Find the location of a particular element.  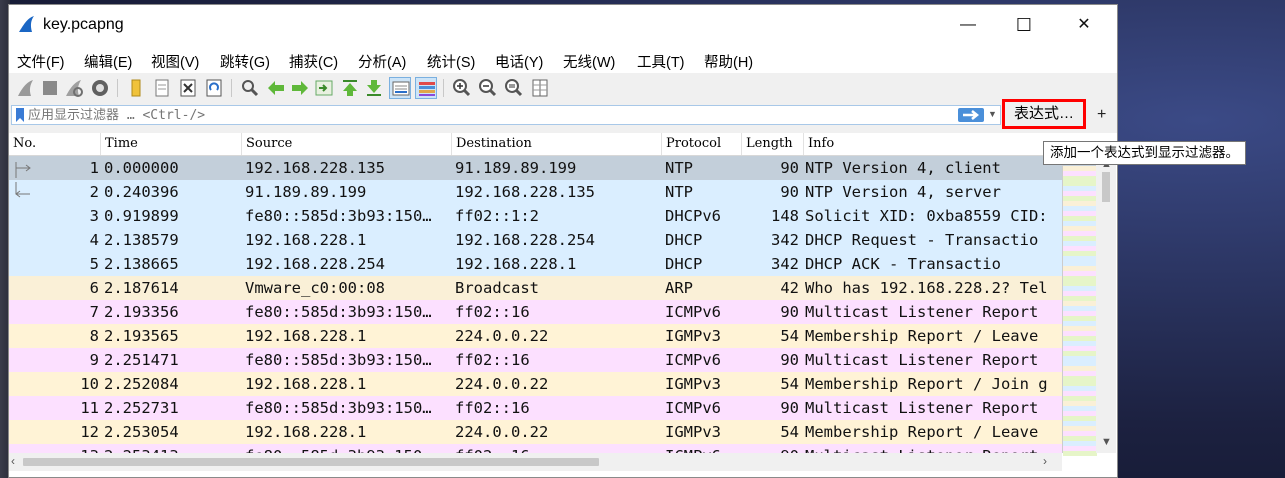

column-header-destination: Destination is located at coordinates (557, 144).